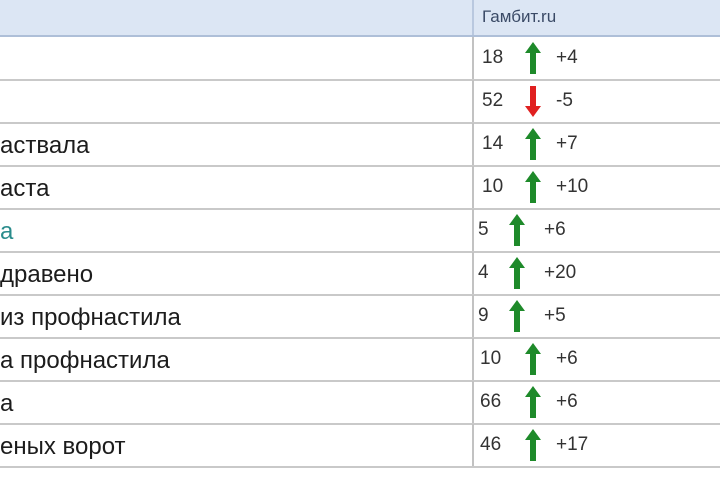 This screenshot has height=480, width=720. I want to click on table-row: 52 -5, so click(360, 102).